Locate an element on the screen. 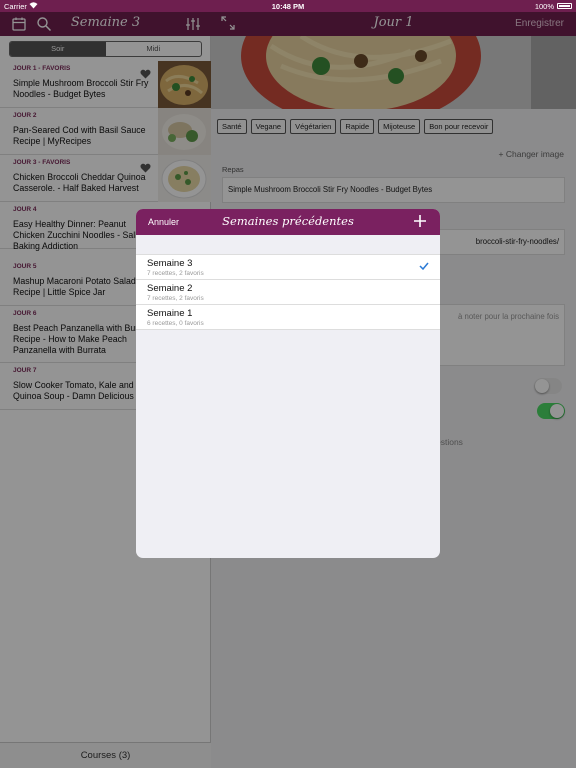 Image resolution: width=576 pixels, height=768 pixels. status-time: 10:48 PM is located at coordinates (288, 6).